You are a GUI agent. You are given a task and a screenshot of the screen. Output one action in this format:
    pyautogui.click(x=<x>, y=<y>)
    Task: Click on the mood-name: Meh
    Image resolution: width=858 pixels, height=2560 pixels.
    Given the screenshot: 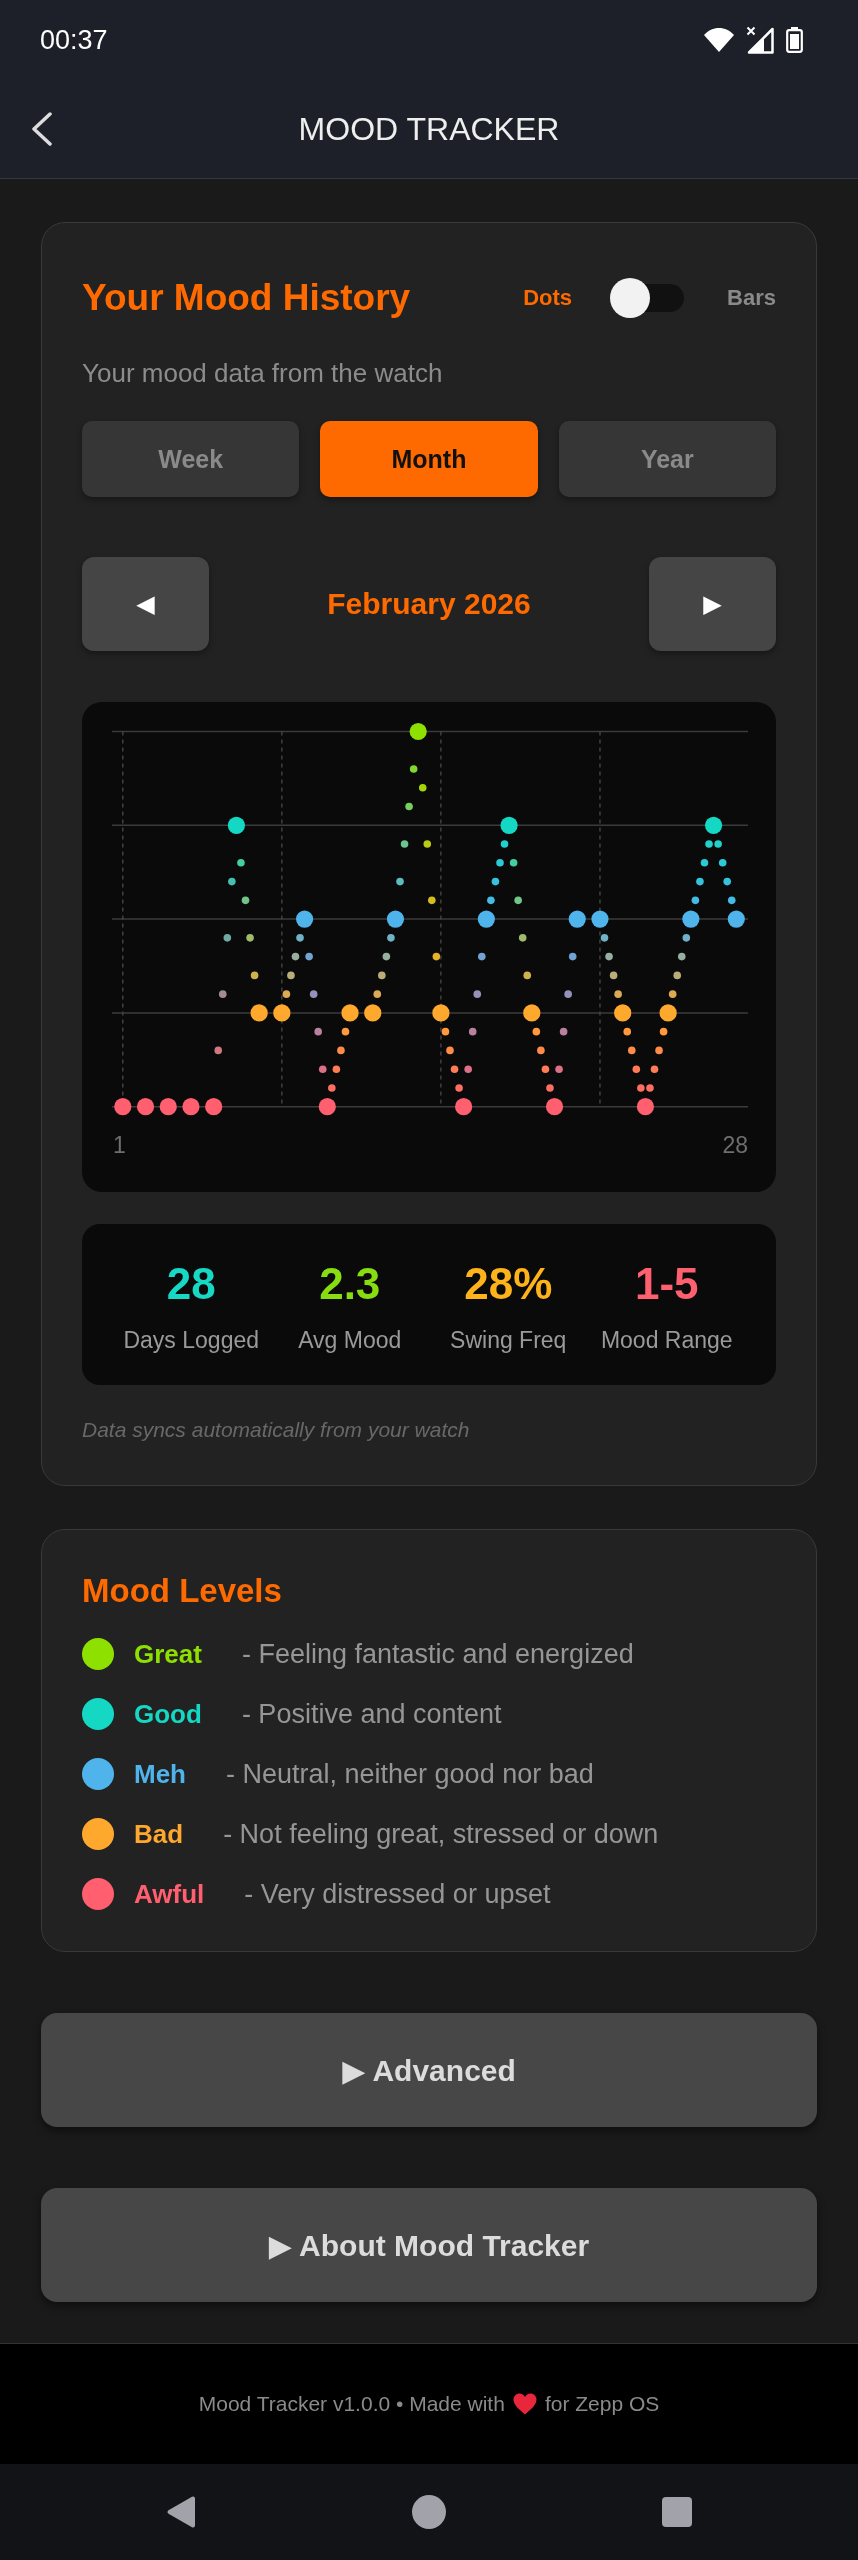 What is the action you would take?
    pyautogui.click(x=160, y=1774)
    